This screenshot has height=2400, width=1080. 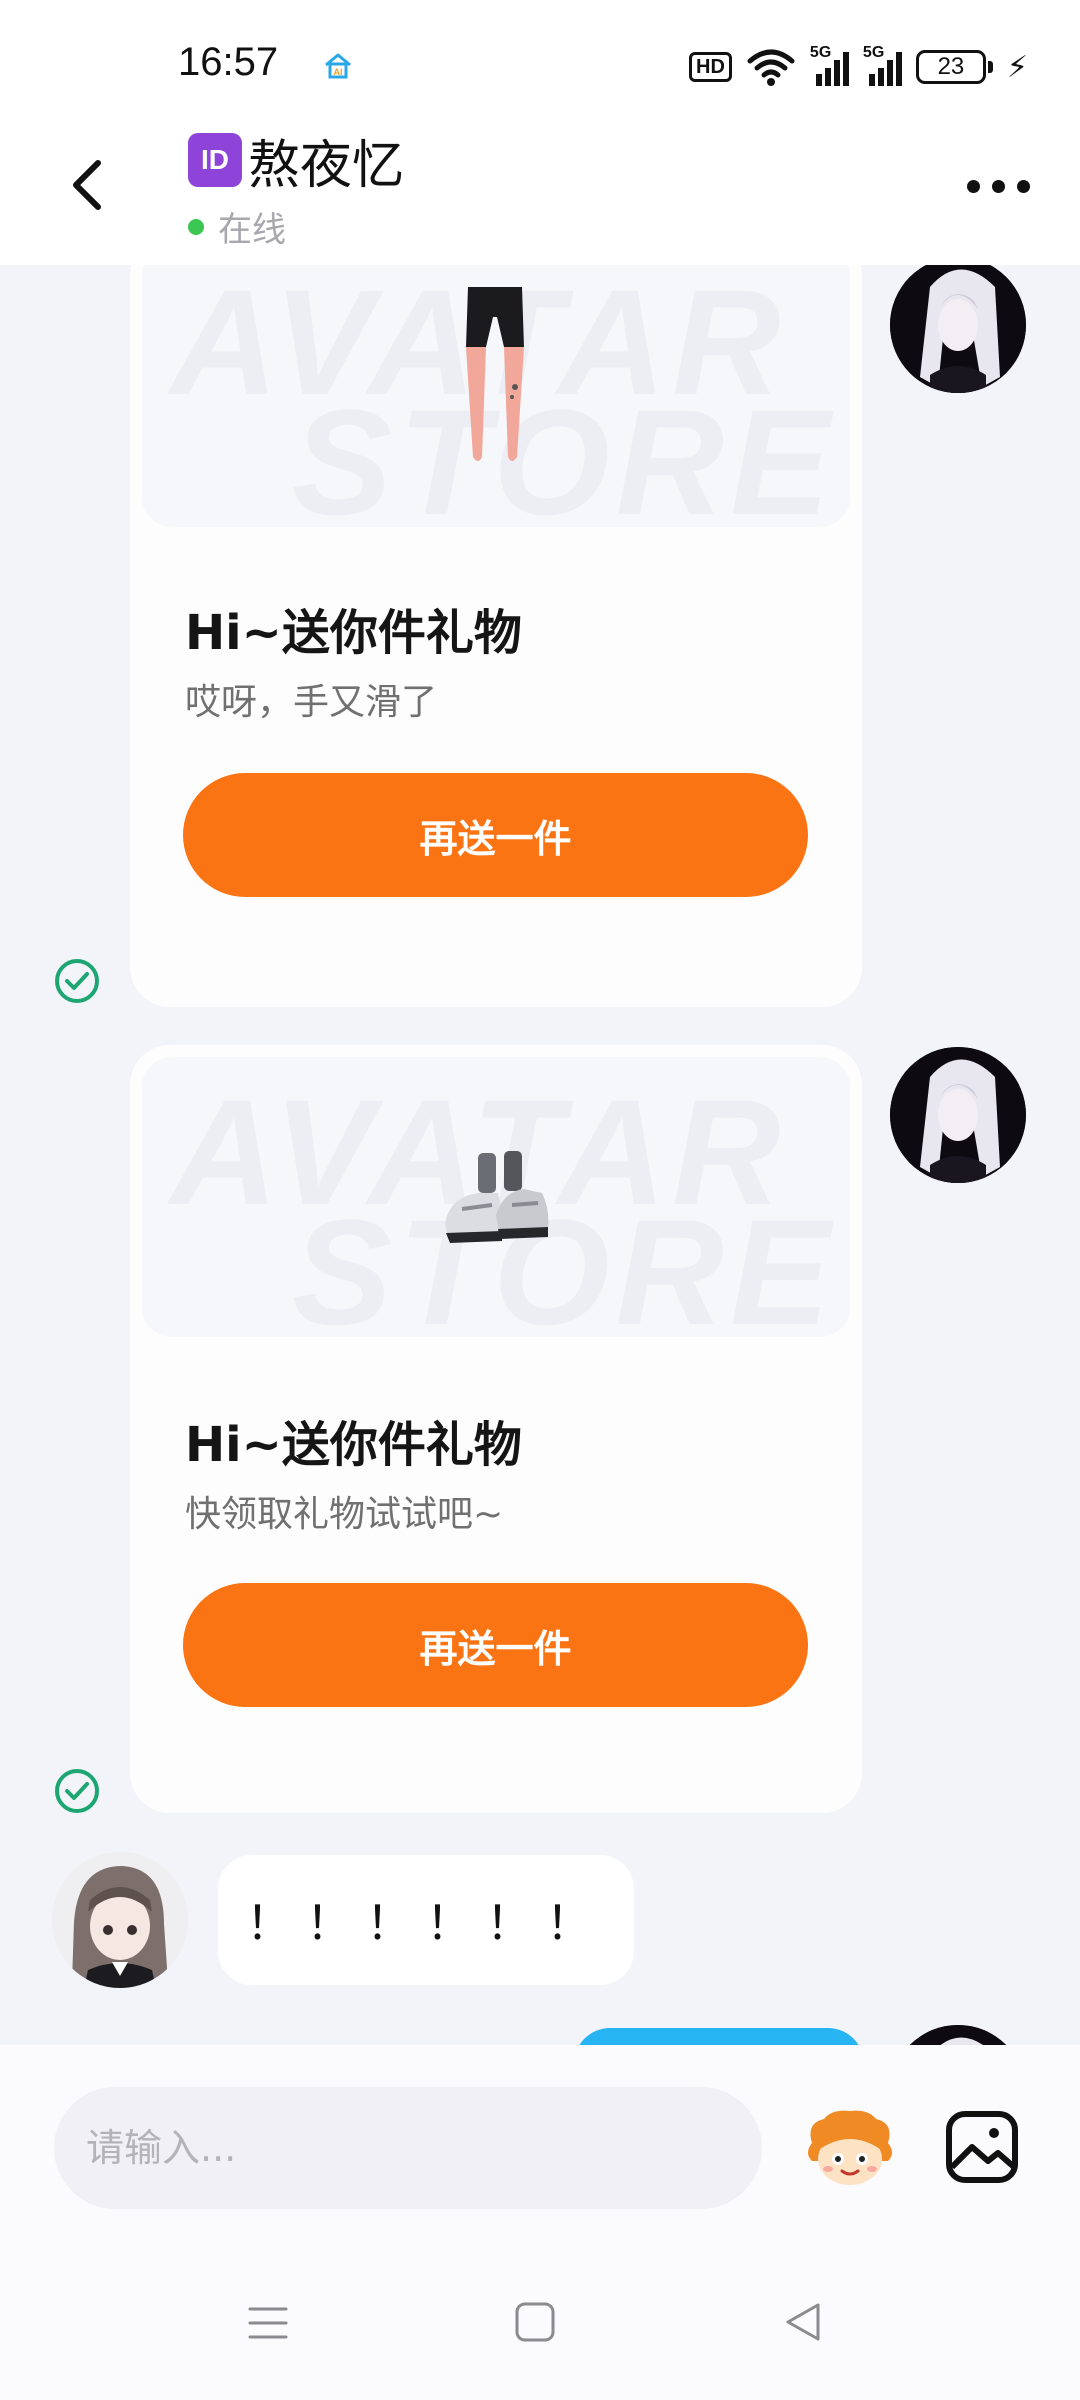 What do you see at coordinates (998, 186) in the screenshot?
I see `more-dots-icon` at bounding box center [998, 186].